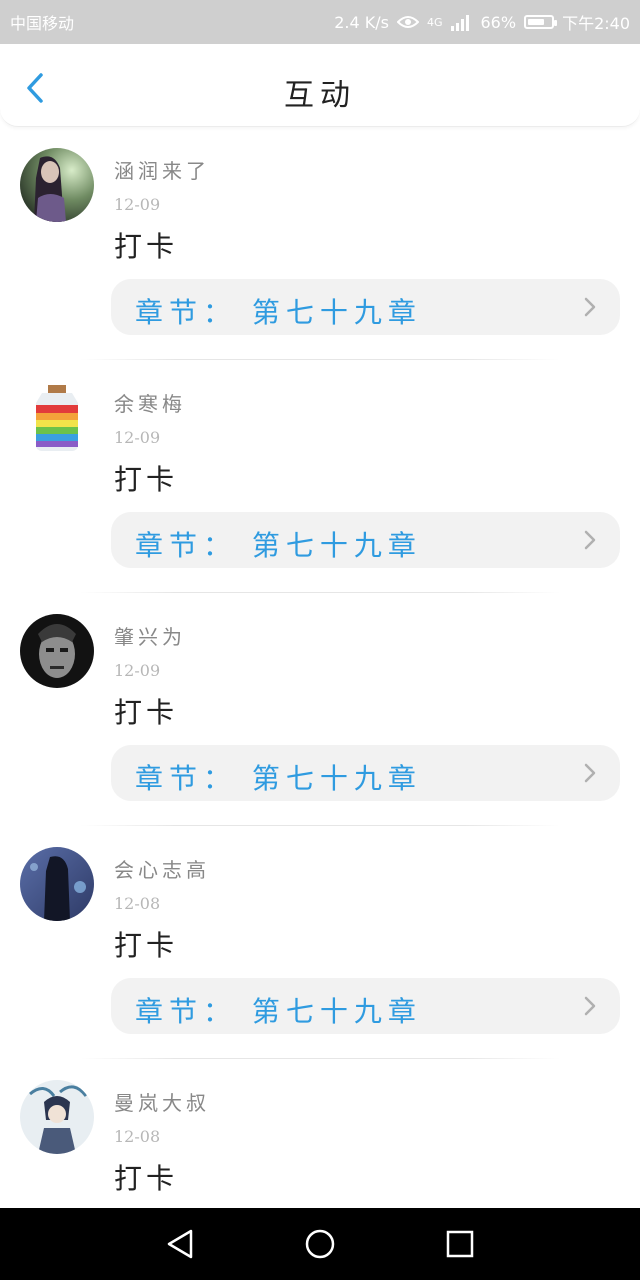 The height and width of the screenshot is (1280, 640). What do you see at coordinates (150, 404) in the screenshot?
I see `user-name: 余寒梅` at bounding box center [150, 404].